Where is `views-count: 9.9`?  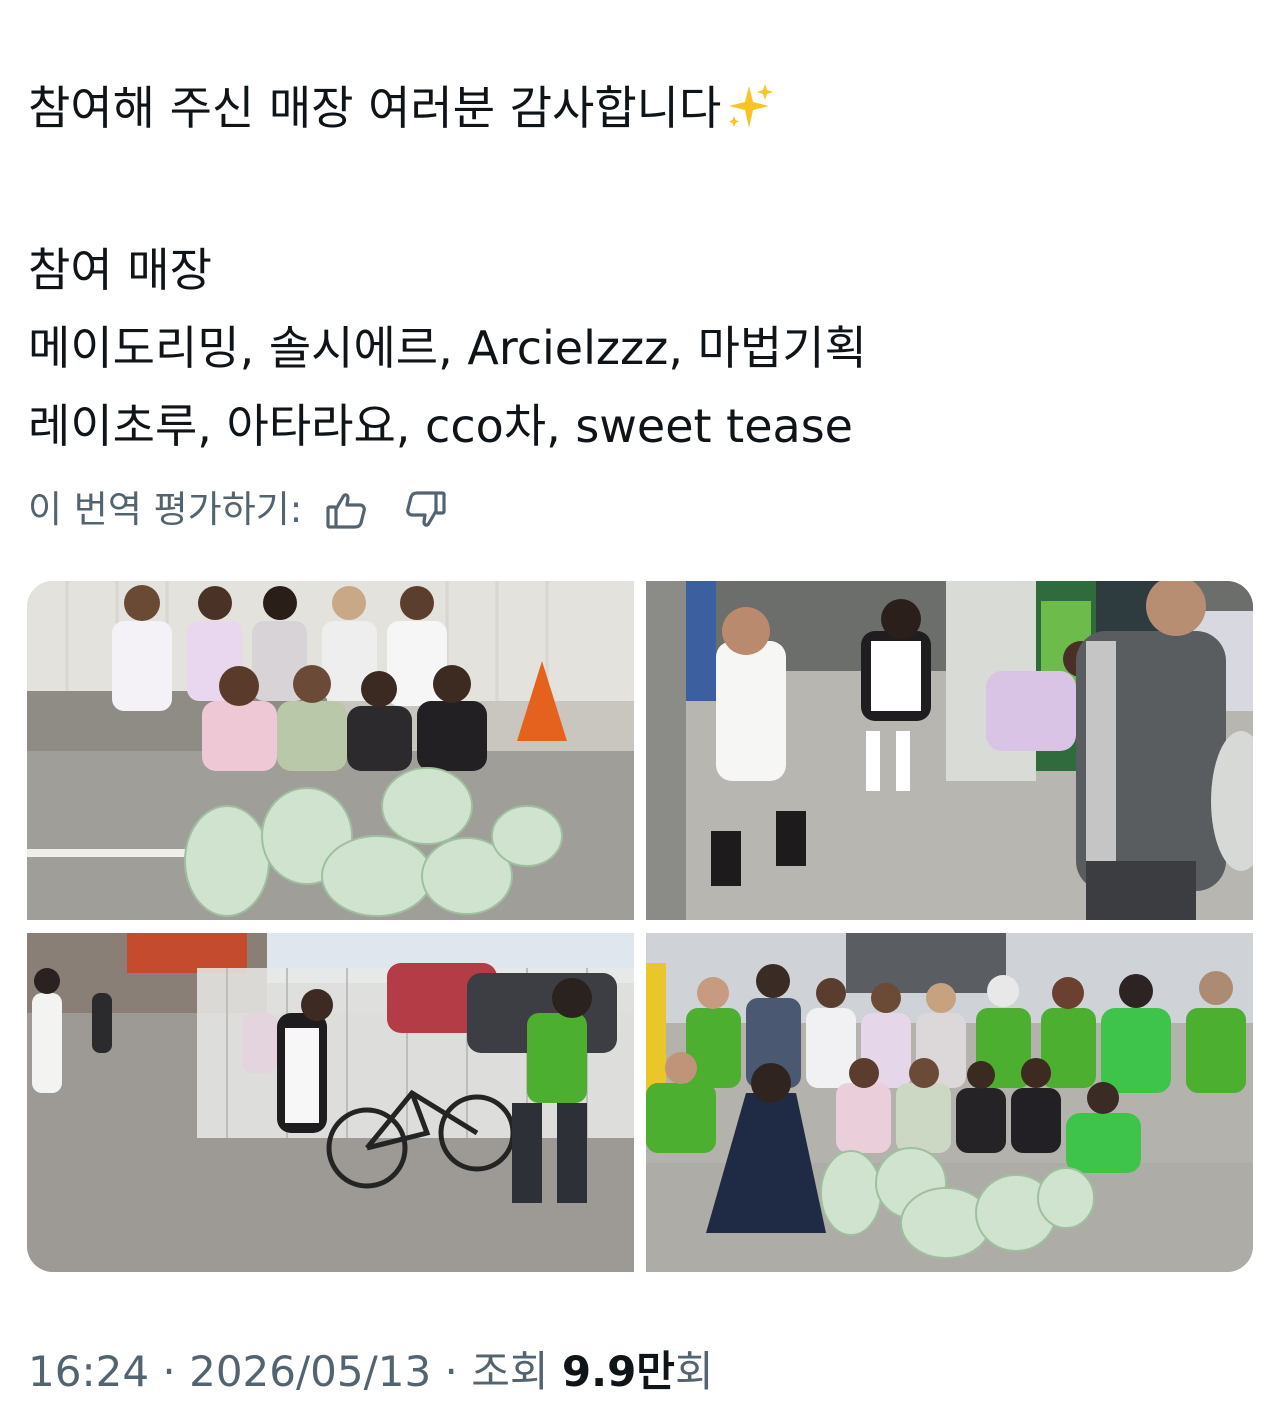
views-count: 9.9 is located at coordinates (599, 1371).